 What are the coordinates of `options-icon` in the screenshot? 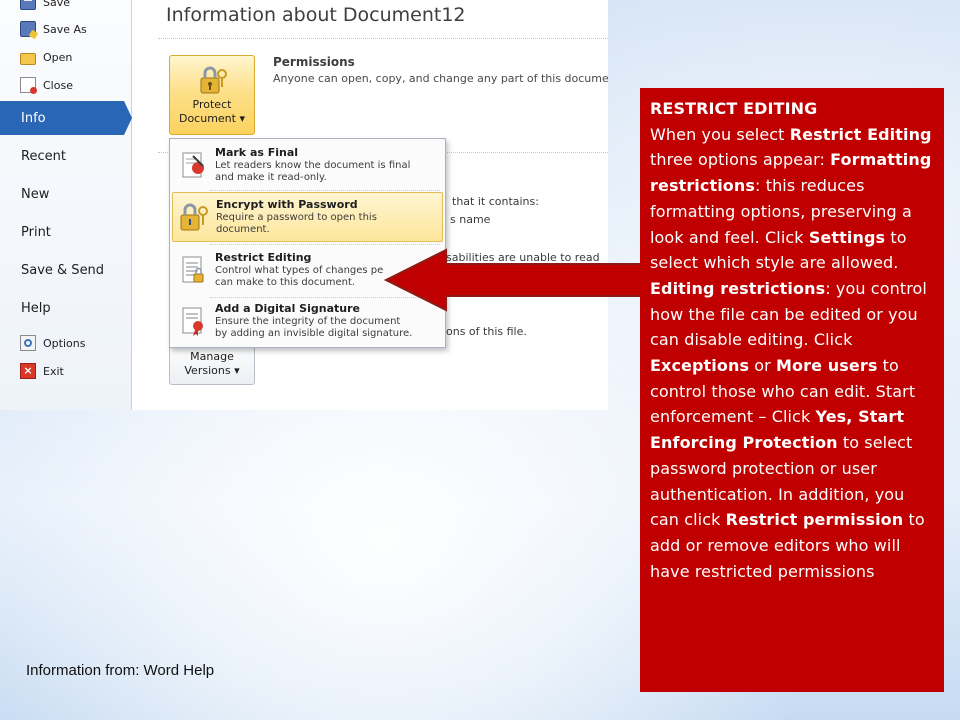 It's located at (28, 343).